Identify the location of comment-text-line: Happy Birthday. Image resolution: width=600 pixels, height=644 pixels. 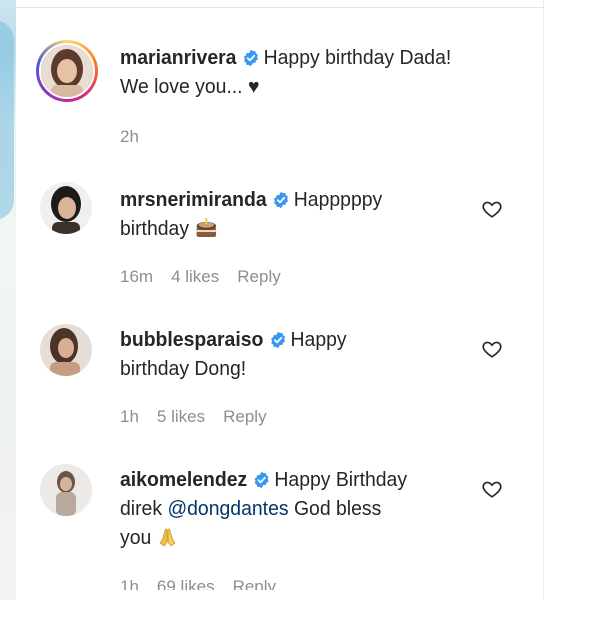
(341, 480).